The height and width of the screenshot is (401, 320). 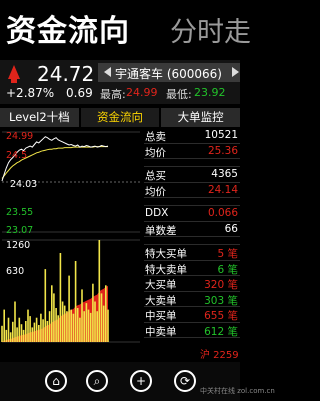 What do you see at coordinates (39, 117) in the screenshot?
I see `tab-level2: Level2十档` at bounding box center [39, 117].